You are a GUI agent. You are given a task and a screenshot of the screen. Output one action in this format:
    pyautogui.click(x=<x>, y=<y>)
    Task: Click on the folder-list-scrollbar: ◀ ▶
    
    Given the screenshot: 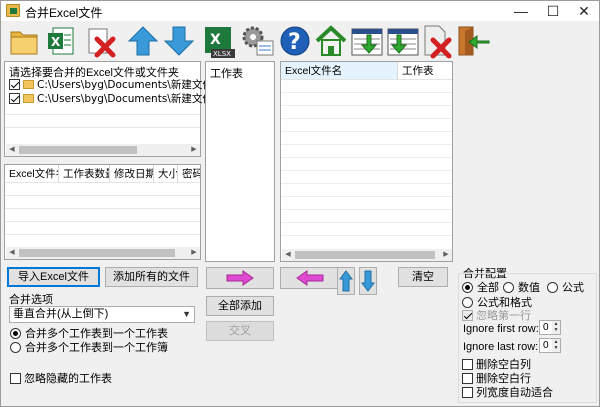 What is the action you would take?
    pyautogui.click(x=103, y=150)
    